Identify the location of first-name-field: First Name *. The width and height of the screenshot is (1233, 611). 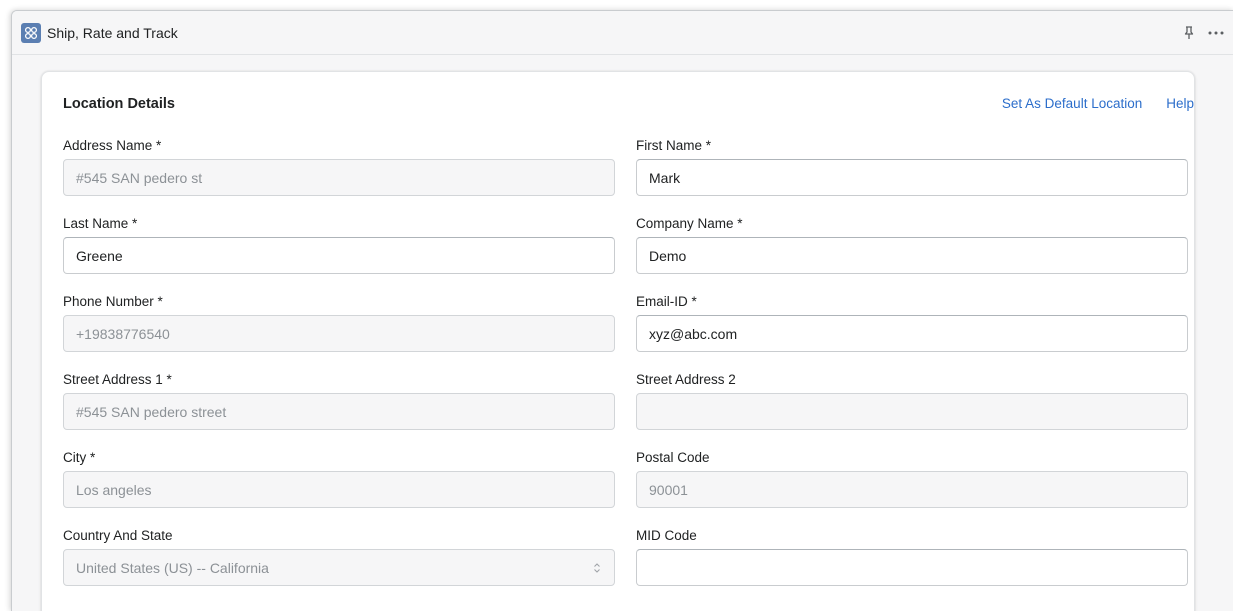
(912, 166).